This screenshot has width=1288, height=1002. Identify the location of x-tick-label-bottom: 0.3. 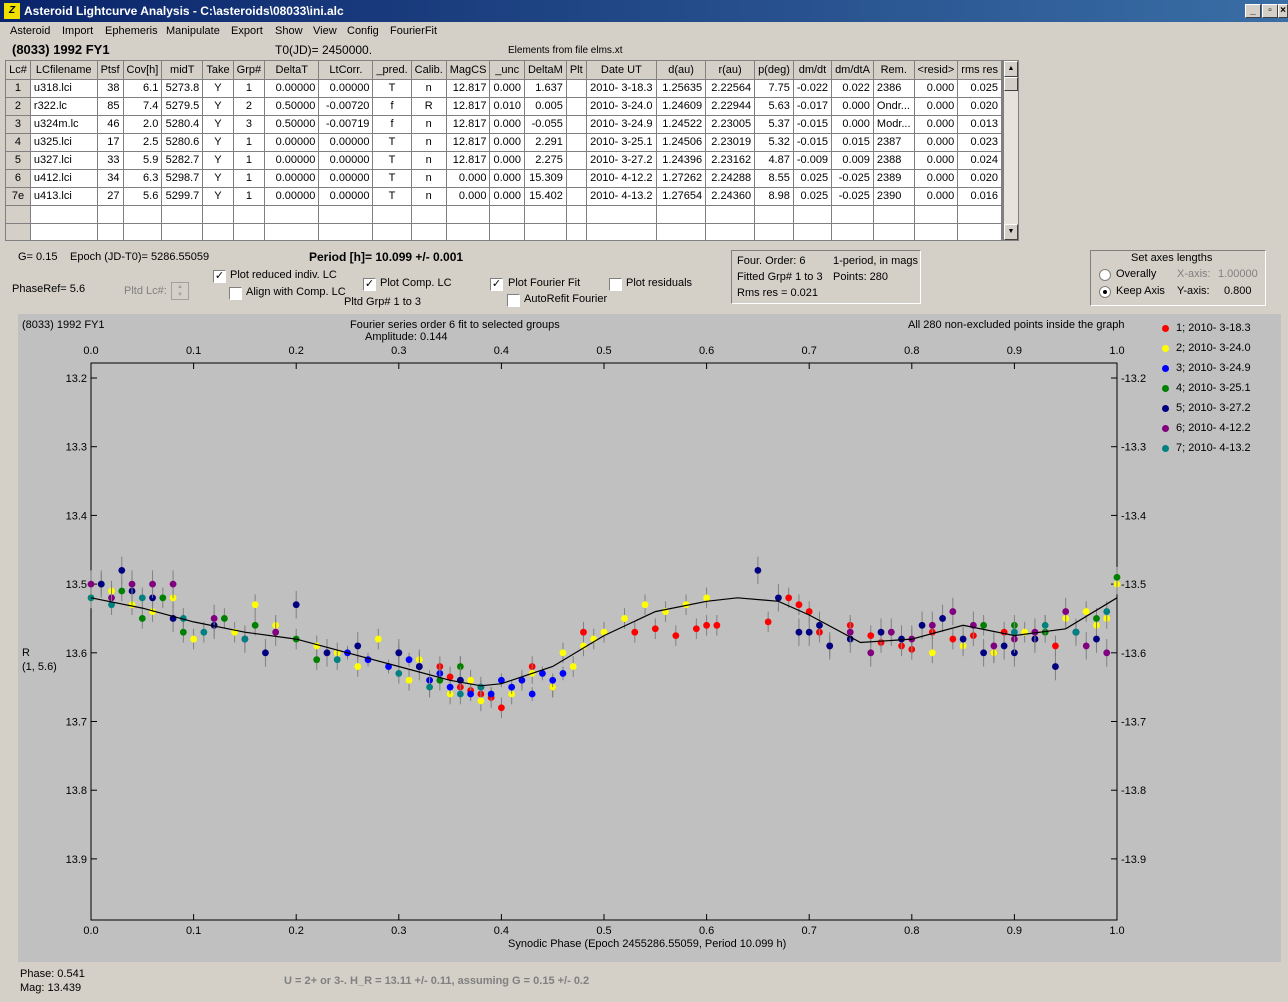
(398, 931).